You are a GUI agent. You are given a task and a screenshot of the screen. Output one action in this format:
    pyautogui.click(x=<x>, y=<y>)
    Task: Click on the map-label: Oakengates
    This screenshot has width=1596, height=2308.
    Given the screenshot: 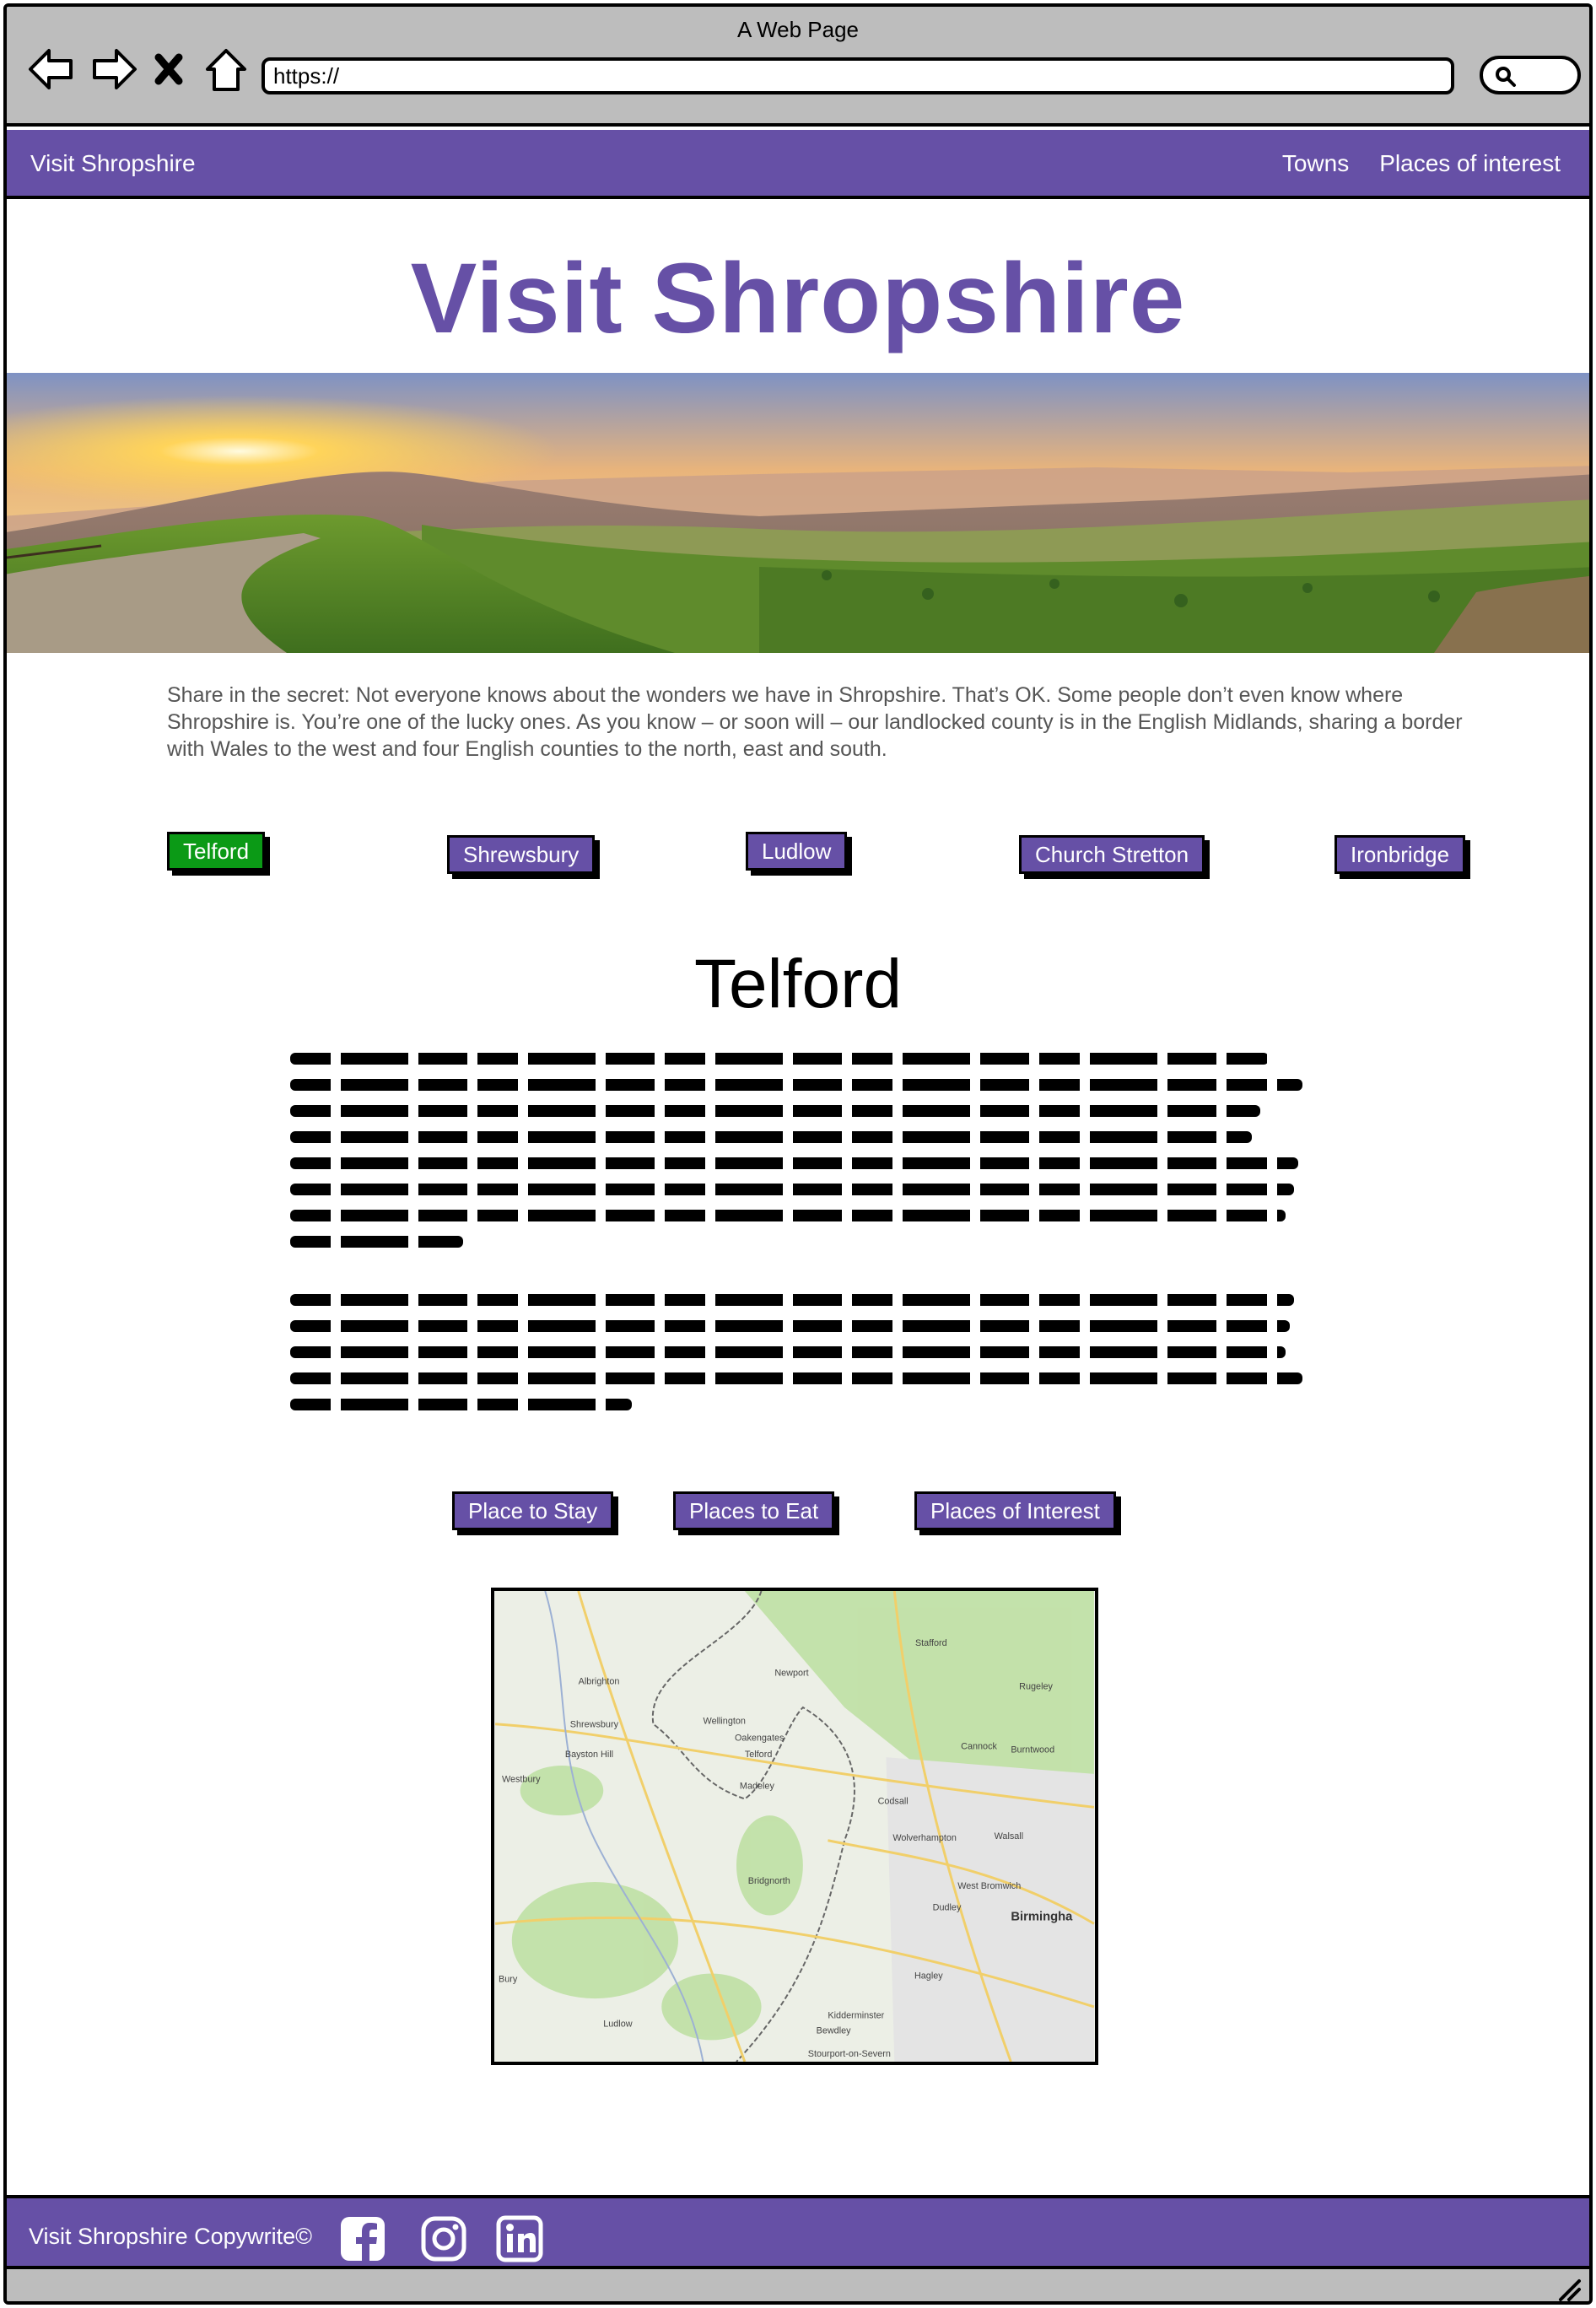 What is the action you would take?
    pyautogui.click(x=760, y=1738)
    